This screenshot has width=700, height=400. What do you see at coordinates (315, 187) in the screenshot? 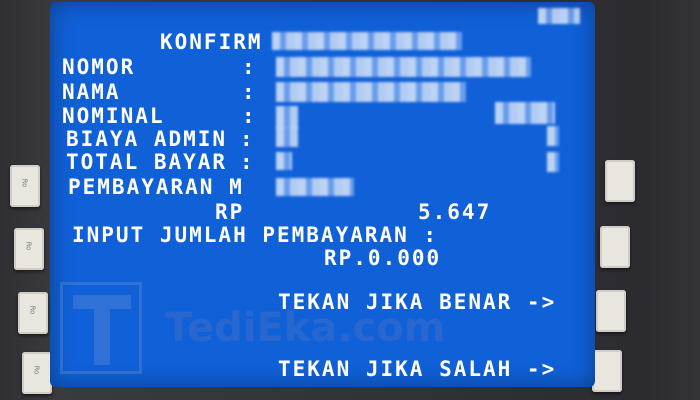
I see `redacted-pembayaran` at bounding box center [315, 187].